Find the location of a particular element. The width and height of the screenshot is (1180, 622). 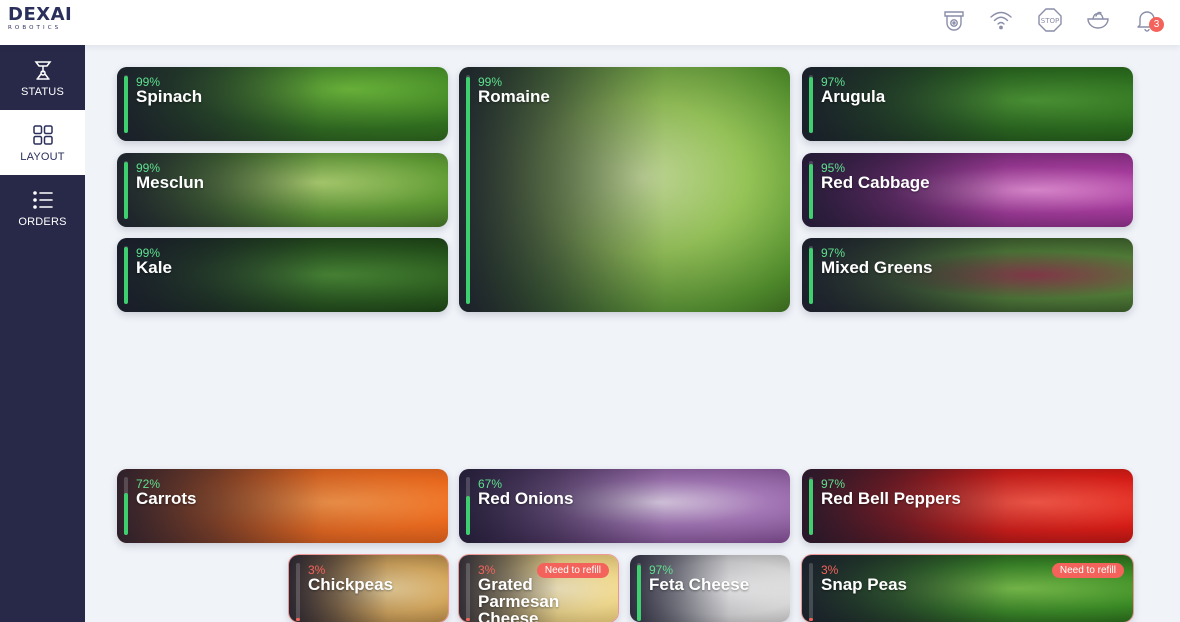

bin-romaine: 99% Romaine is located at coordinates (624, 189).